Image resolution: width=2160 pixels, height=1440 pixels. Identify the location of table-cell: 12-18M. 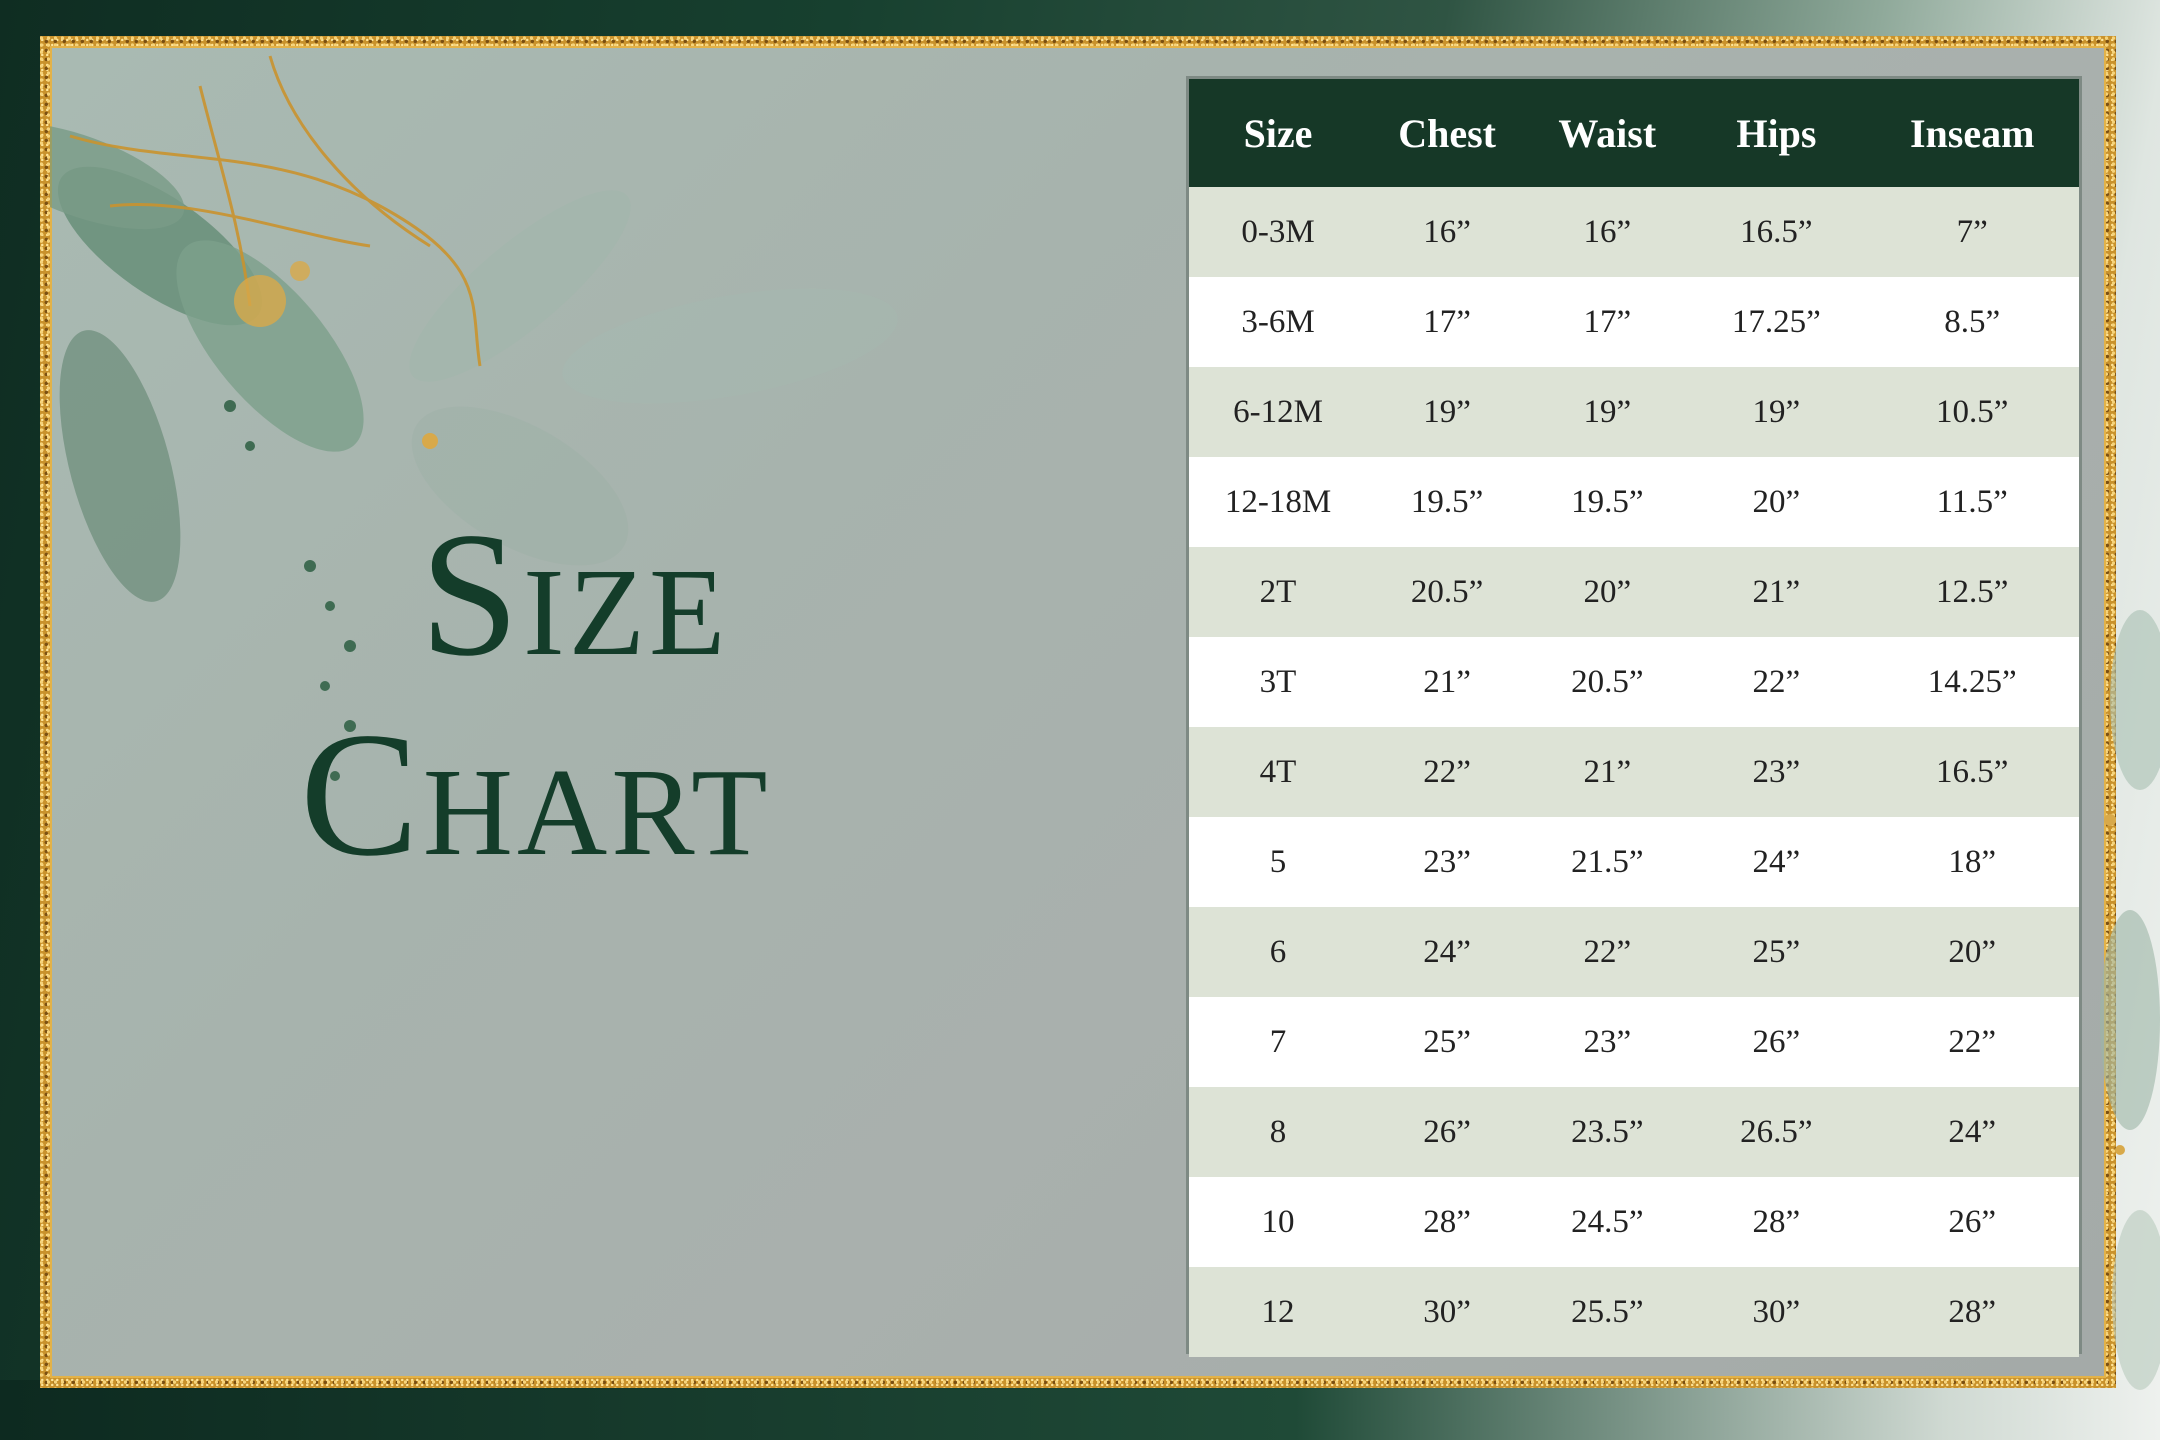
(1278, 501).